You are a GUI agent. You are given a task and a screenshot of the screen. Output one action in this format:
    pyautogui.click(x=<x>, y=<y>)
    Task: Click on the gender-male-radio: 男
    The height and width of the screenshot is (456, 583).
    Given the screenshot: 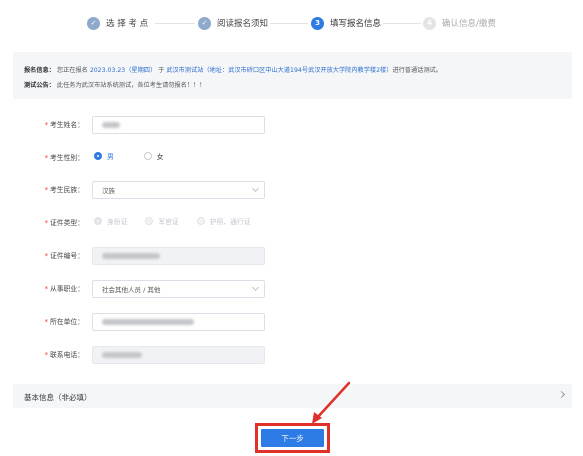 What is the action you would take?
    pyautogui.click(x=104, y=156)
    